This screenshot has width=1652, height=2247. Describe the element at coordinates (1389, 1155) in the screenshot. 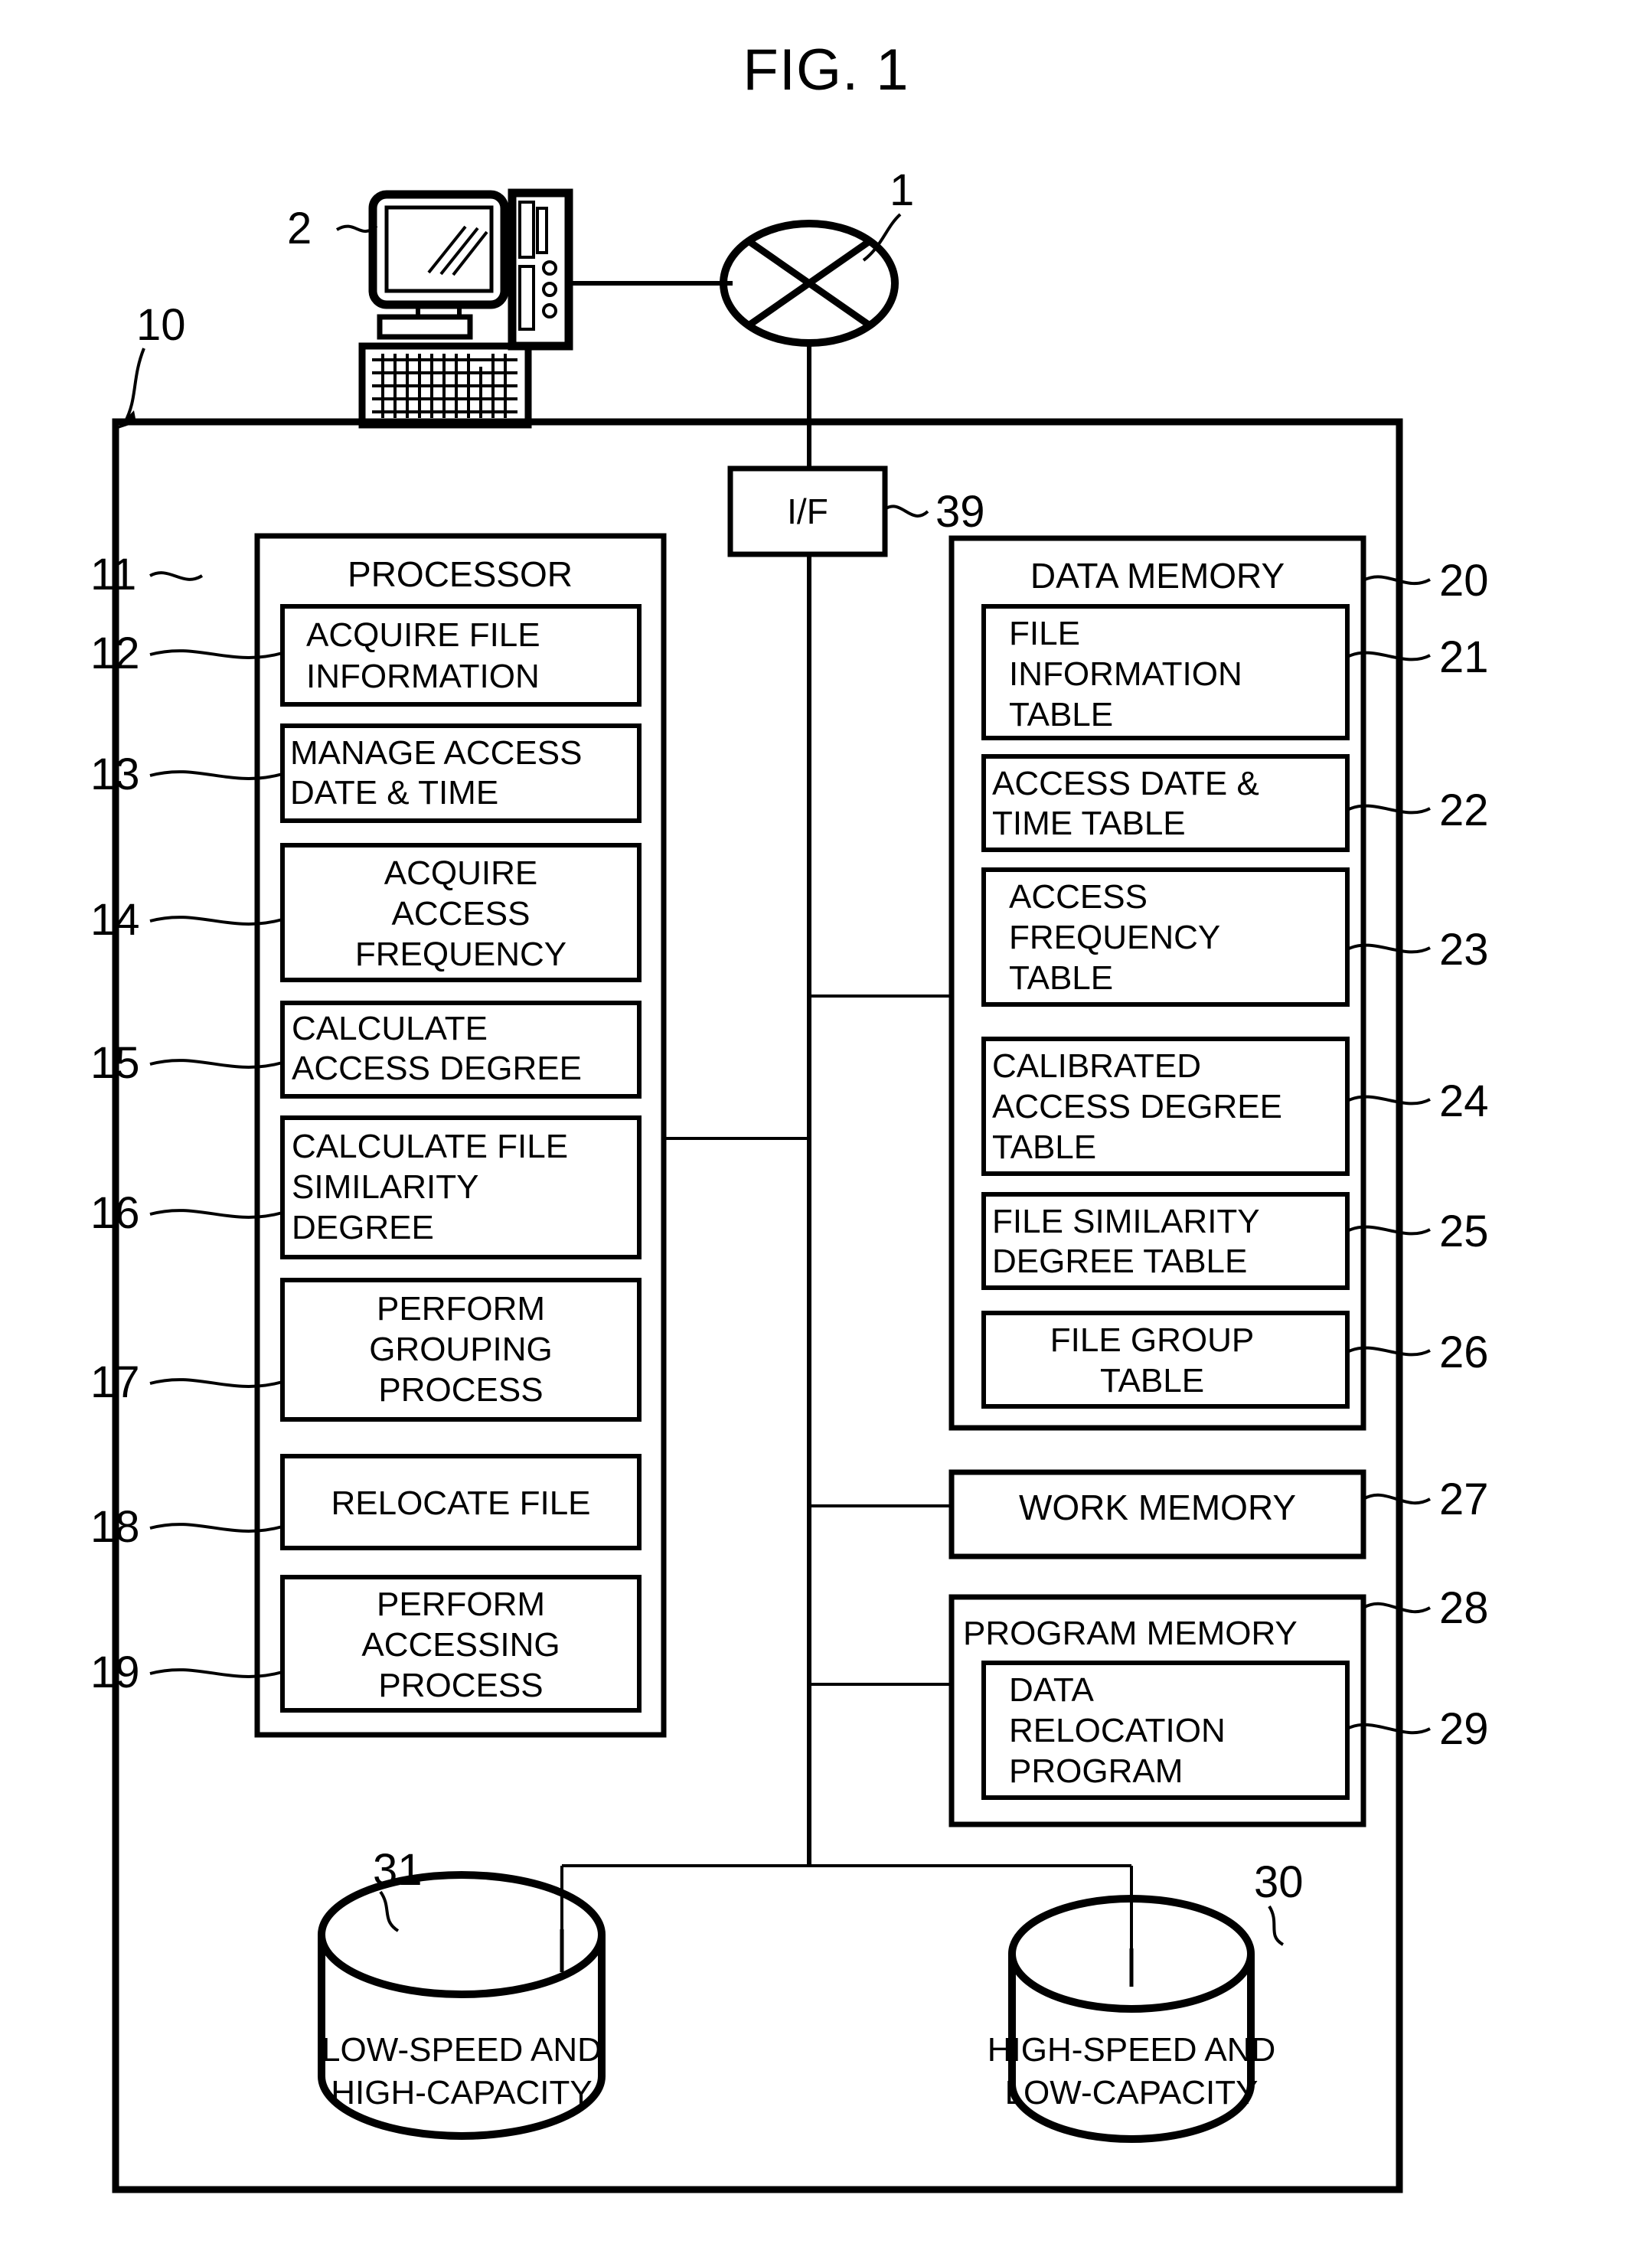

I see `ref-leaders-right` at that location.